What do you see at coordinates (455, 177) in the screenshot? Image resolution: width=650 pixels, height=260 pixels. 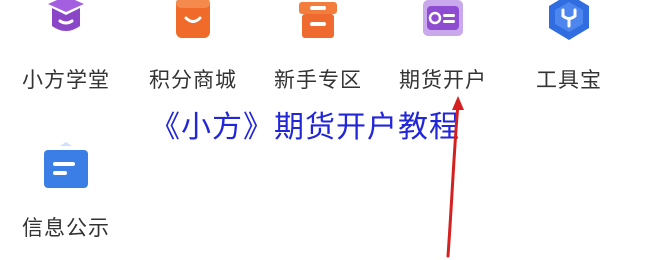 I see `red-arrow-annotation` at bounding box center [455, 177].